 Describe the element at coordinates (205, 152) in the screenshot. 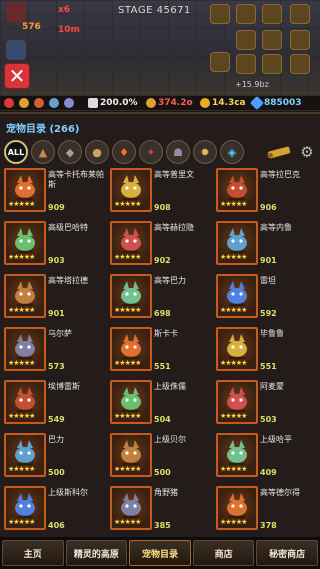

I see `filter-spirit-button: ✹` at that location.